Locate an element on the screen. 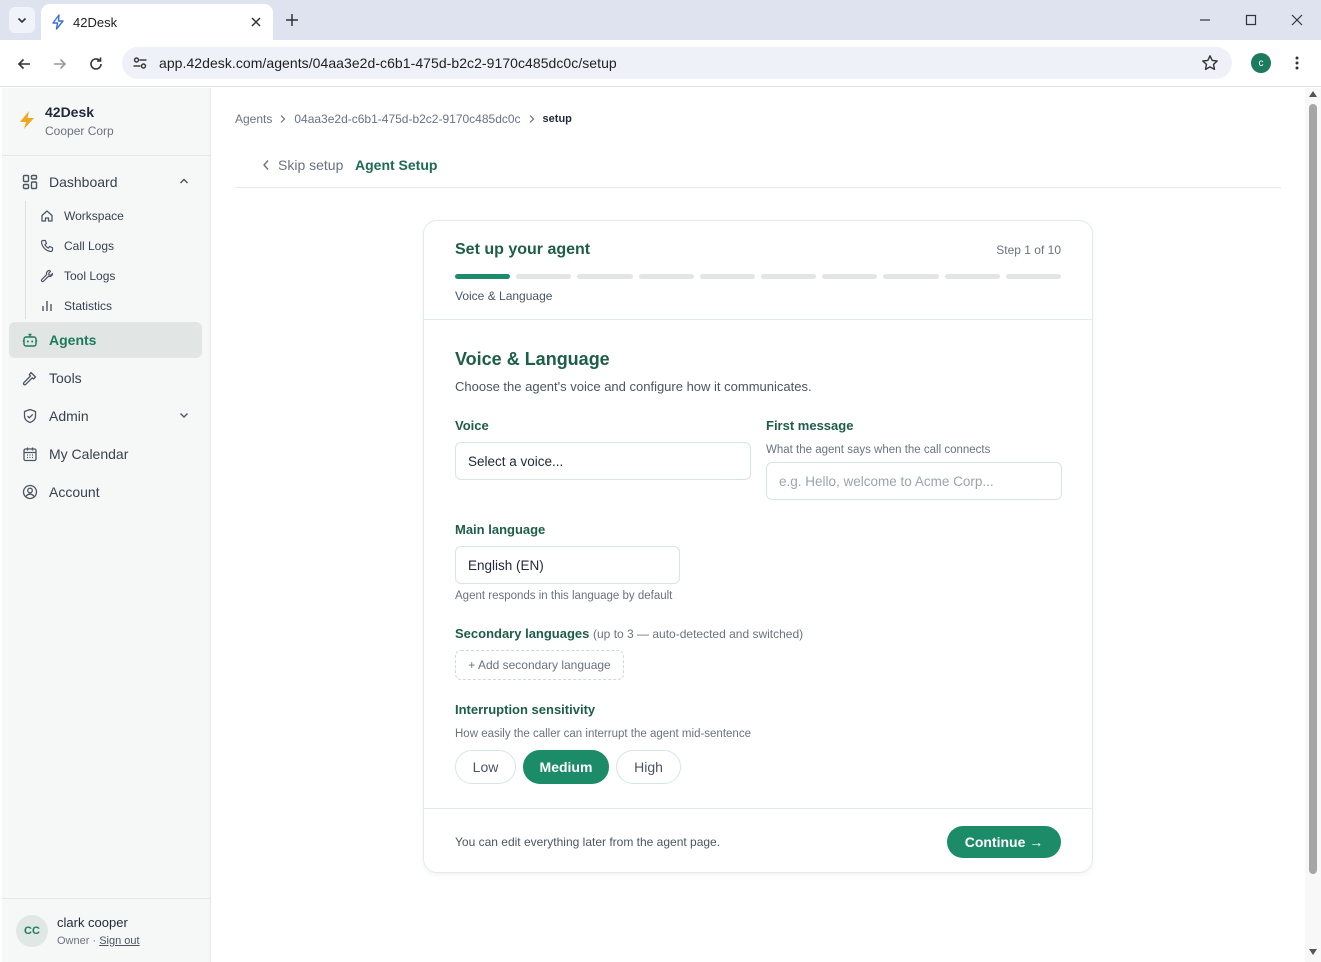  sidebar-item-label: Account is located at coordinates (74, 492).